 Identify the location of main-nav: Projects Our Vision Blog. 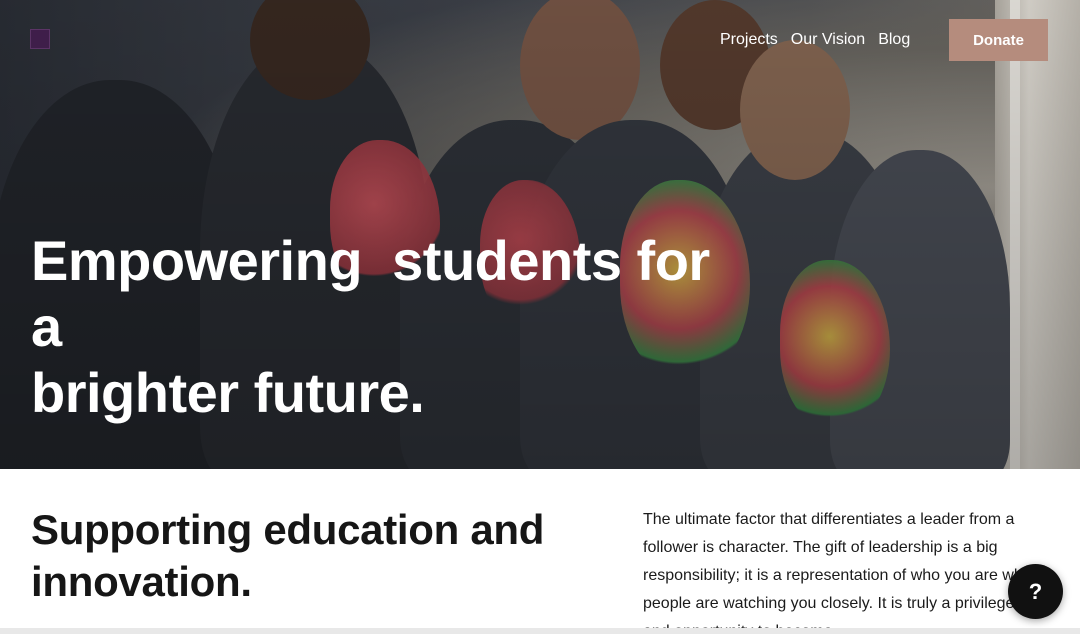
(815, 40).